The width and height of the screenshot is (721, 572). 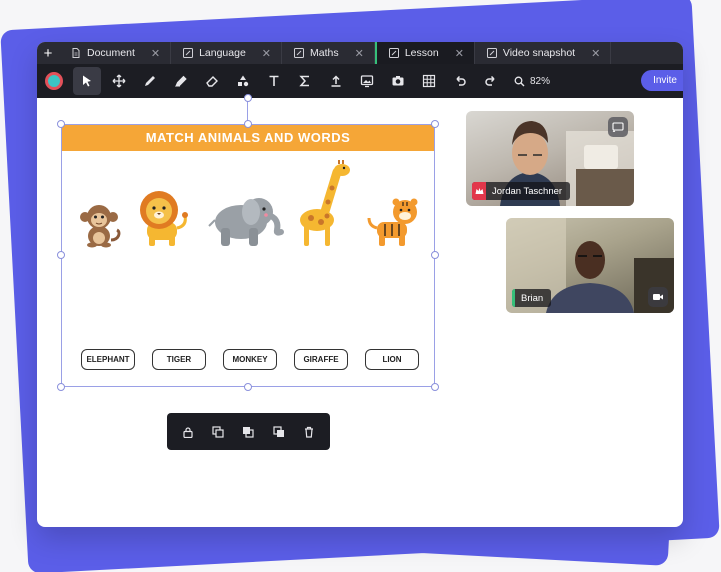 I want to click on shapes-icon, so click(x=242, y=81).